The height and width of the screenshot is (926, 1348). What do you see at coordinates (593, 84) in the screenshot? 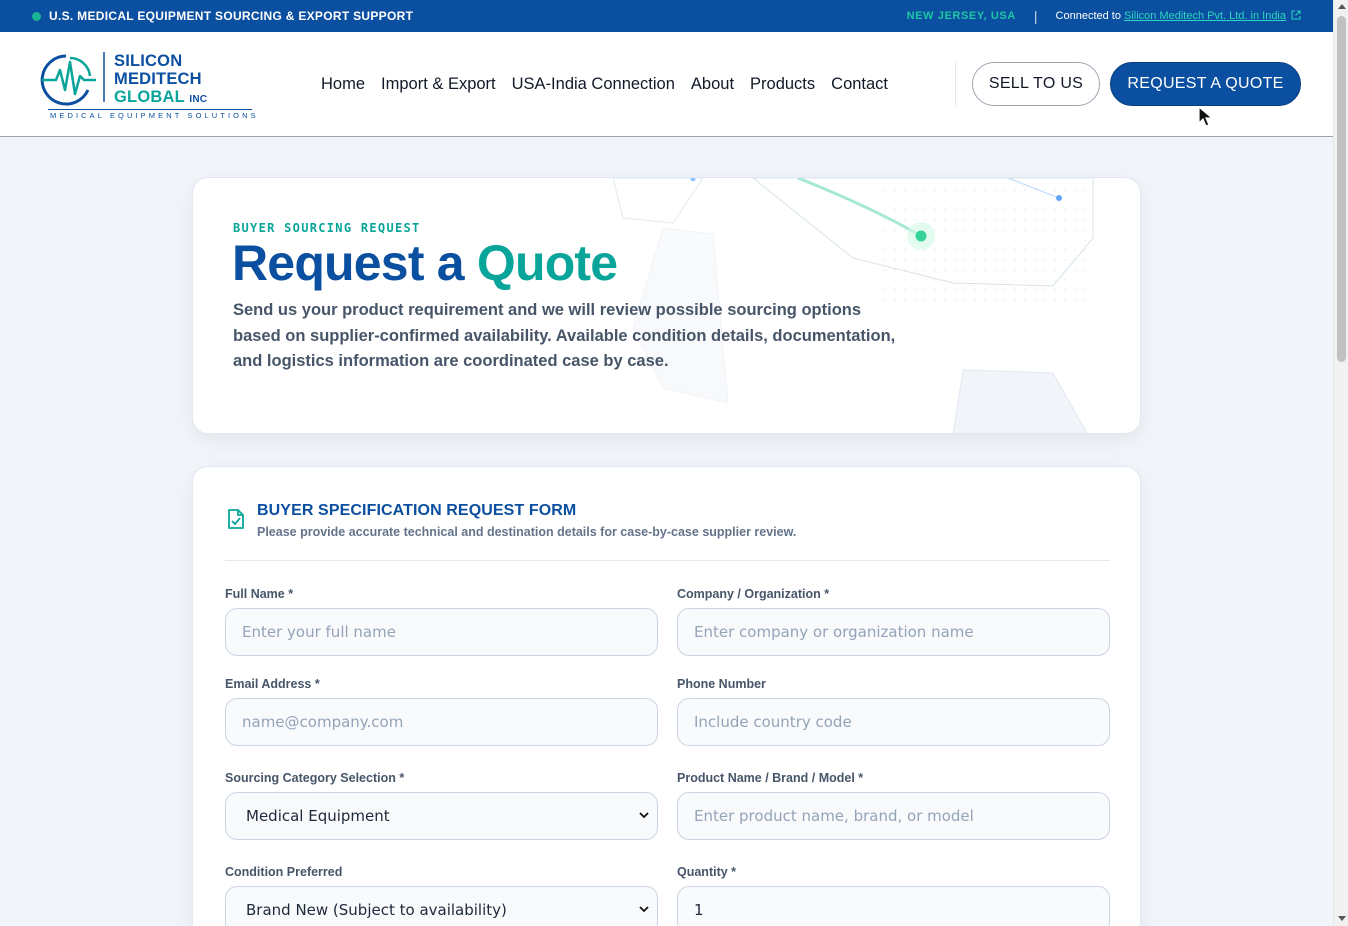
I see `nav-usa-india-connection: USA-India Connection` at bounding box center [593, 84].